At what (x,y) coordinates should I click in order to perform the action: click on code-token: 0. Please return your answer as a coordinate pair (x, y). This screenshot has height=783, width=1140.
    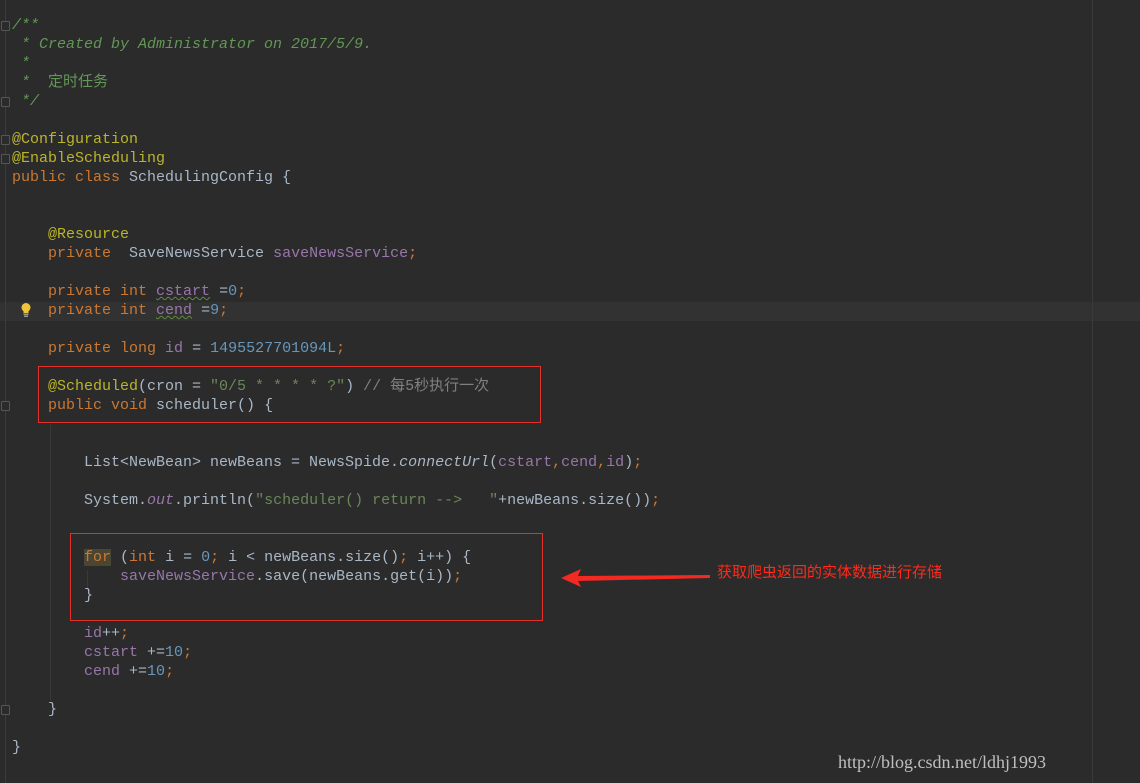
    Looking at the image, I should click on (233, 291).